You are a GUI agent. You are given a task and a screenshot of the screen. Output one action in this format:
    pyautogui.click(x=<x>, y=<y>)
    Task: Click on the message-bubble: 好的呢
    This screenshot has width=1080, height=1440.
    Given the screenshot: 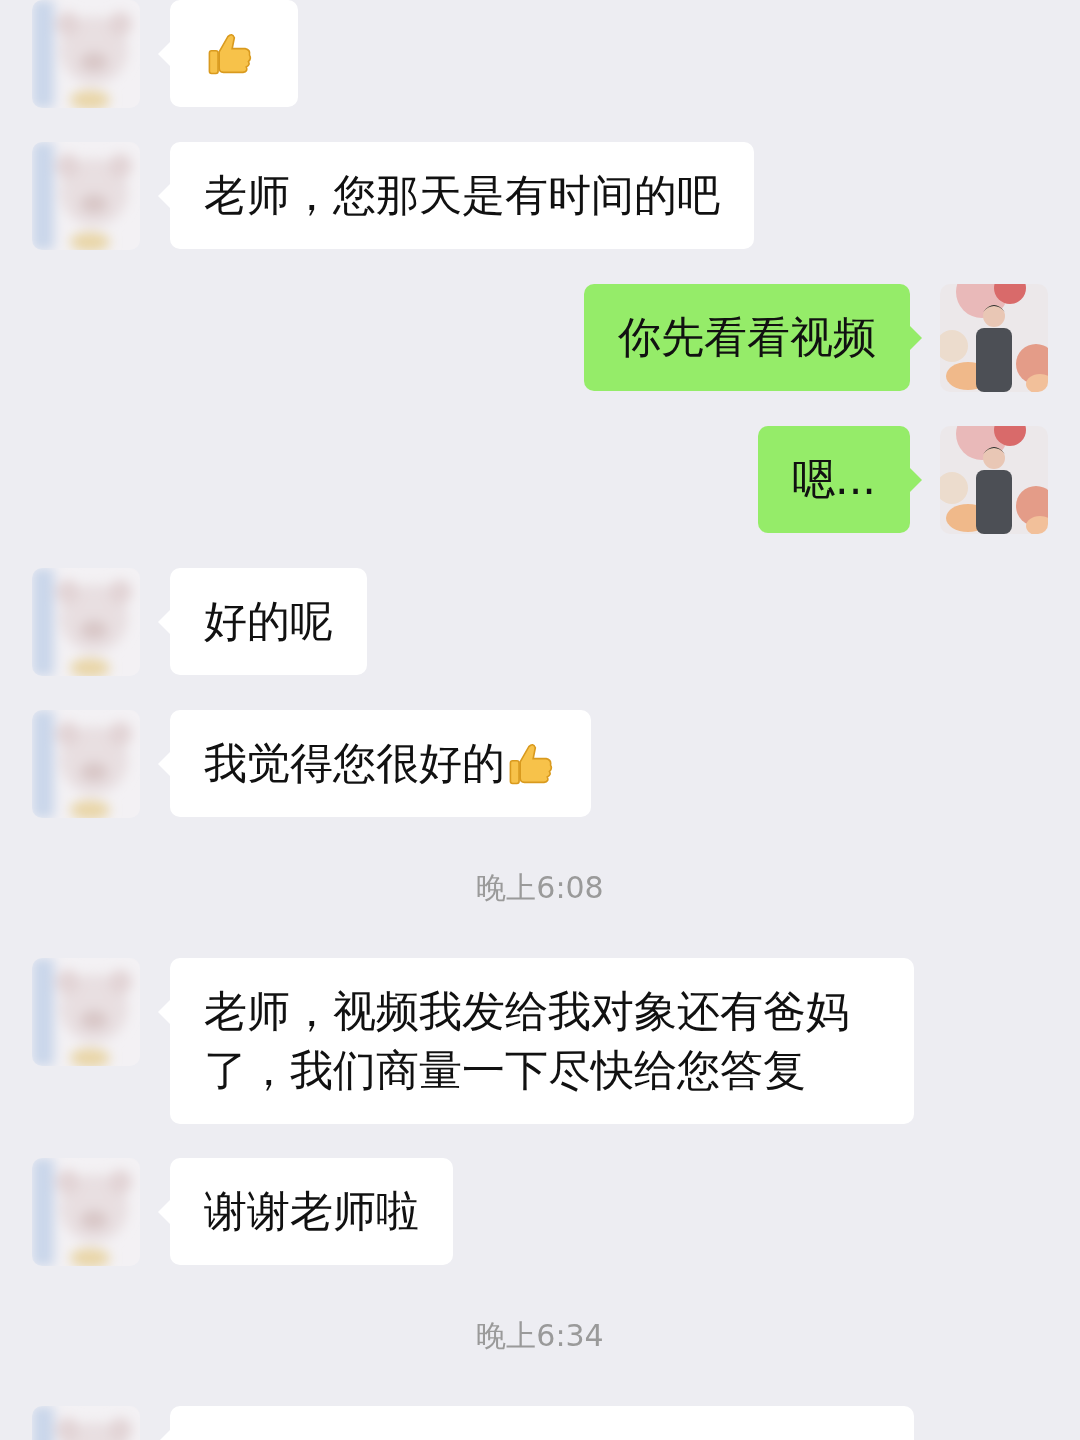 What is the action you would take?
    pyautogui.click(x=268, y=621)
    